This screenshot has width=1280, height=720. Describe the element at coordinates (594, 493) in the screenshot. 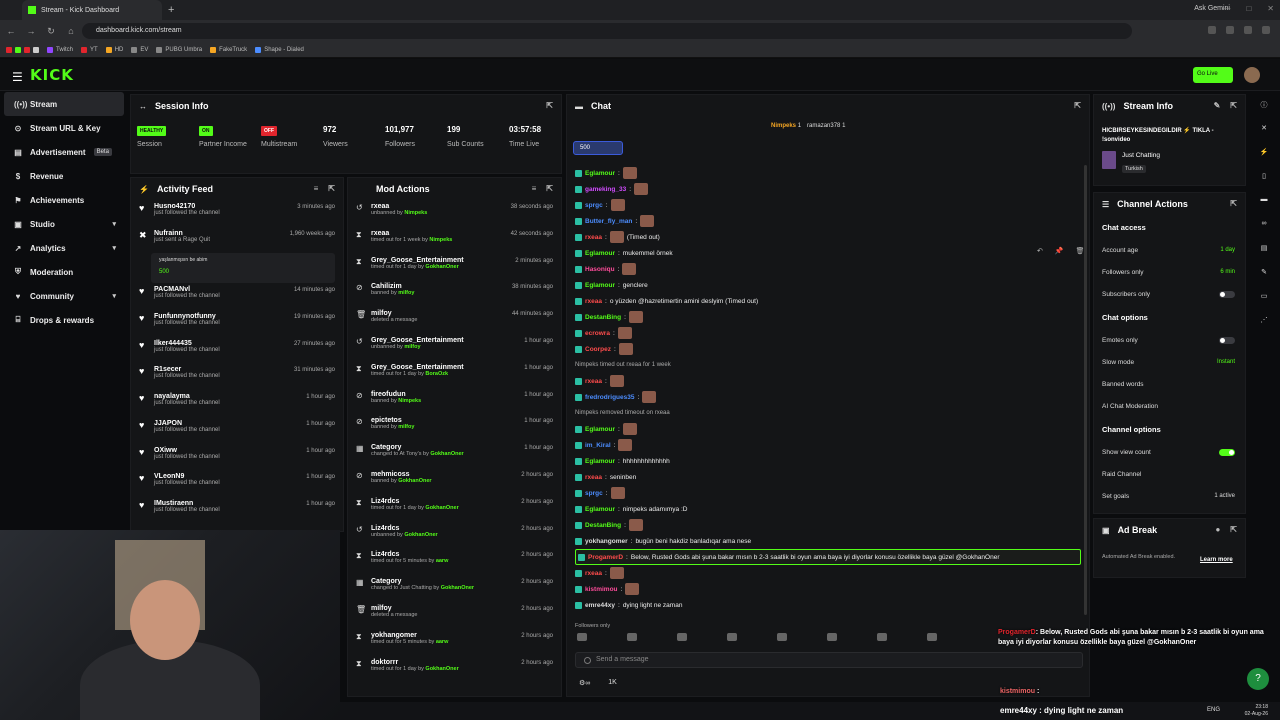

I see `chat-username: sprgc` at that location.